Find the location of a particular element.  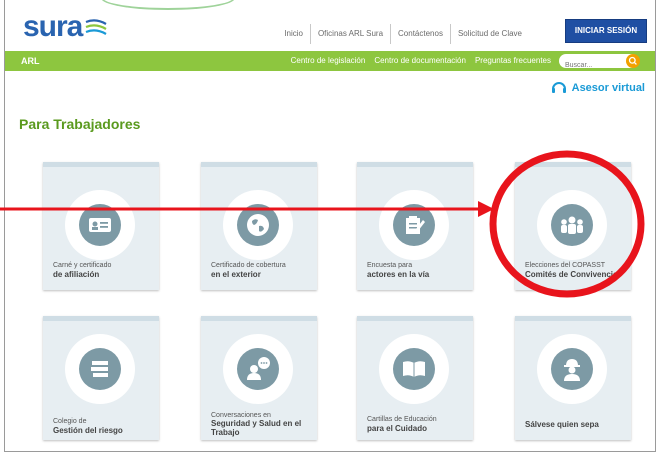

card-encuesta: Encuesta para actores en la vía is located at coordinates (415, 226).